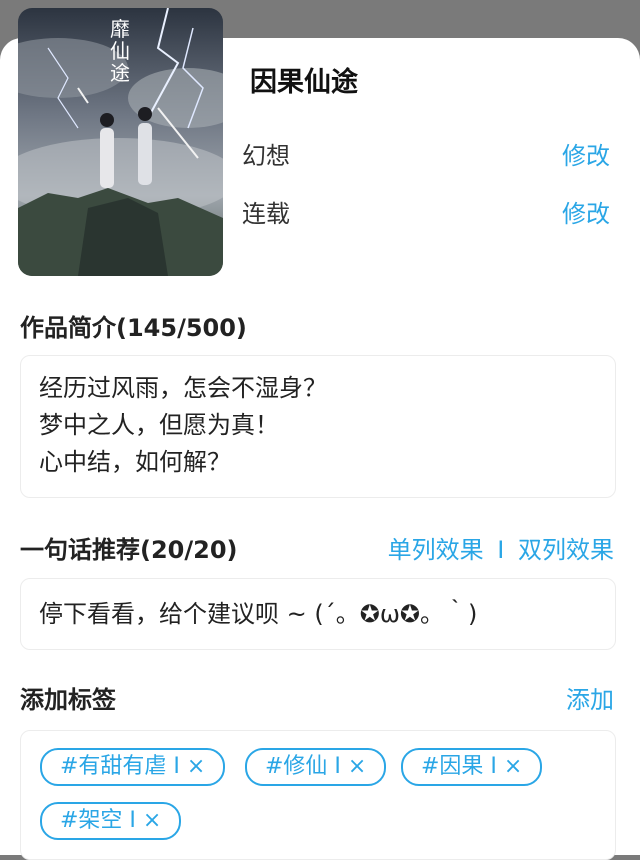 The height and width of the screenshot is (860, 640). Describe the element at coordinates (266, 156) in the screenshot. I see `genre-value: 幻想` at that location.